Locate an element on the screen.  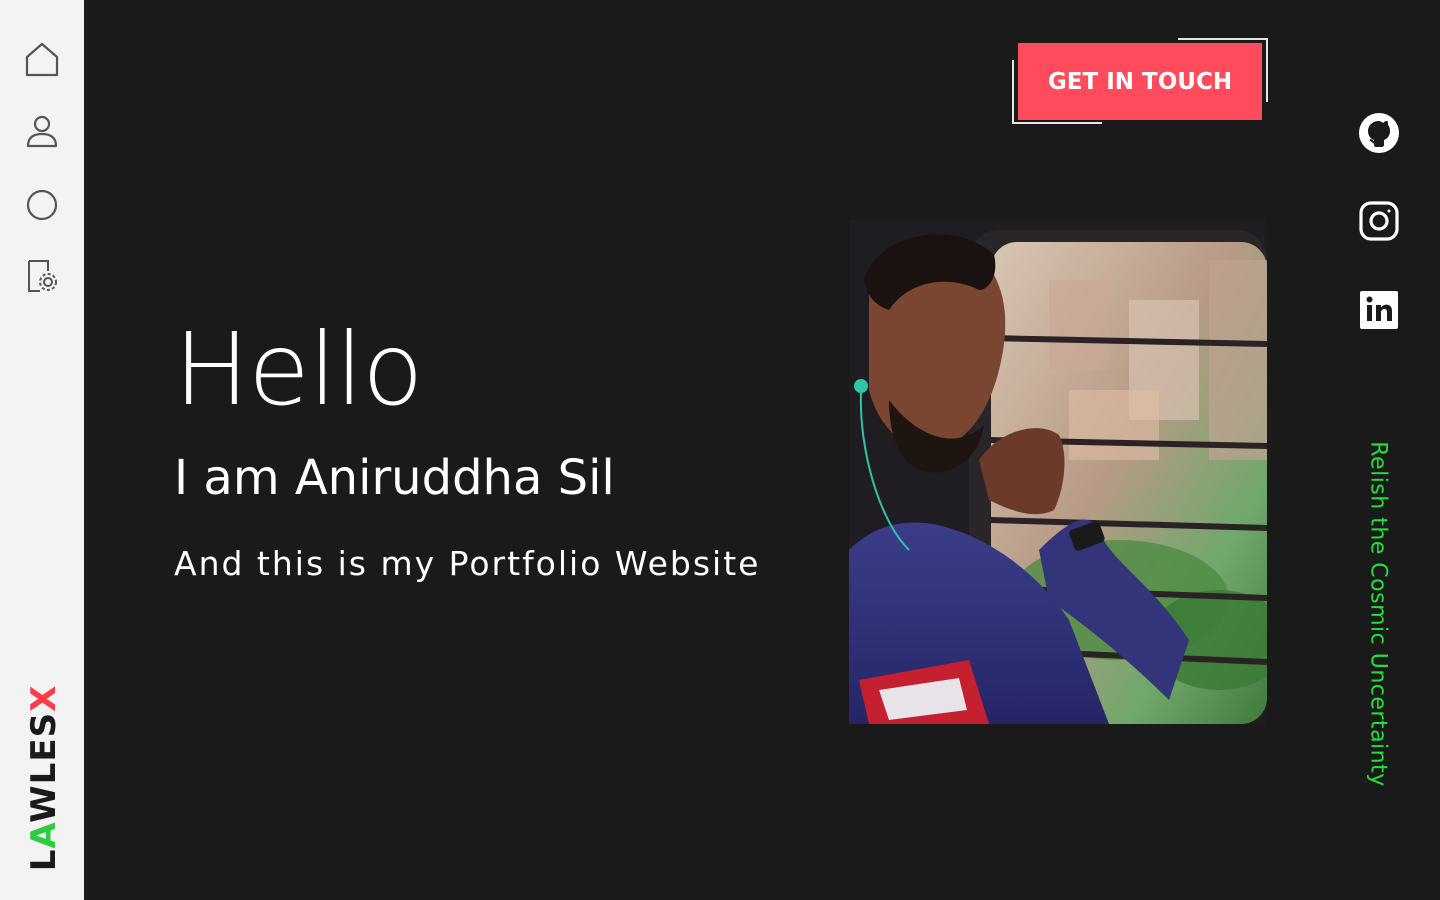
home-icon is located at coordinates (42, 60).